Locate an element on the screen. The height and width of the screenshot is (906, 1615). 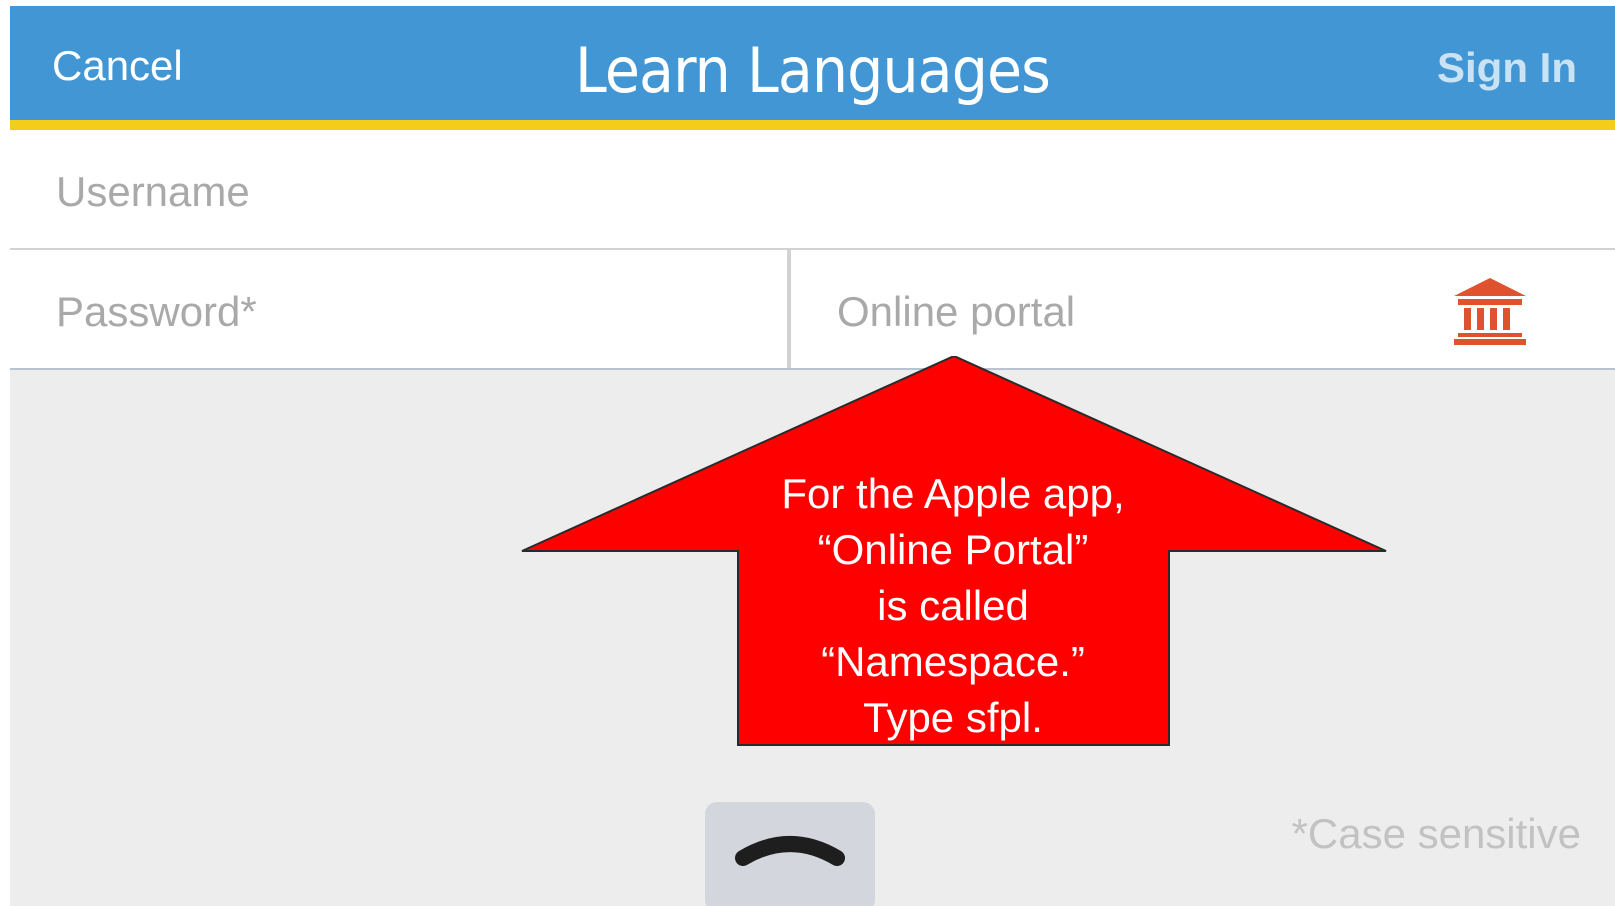
navigation-bar: Cancel Learn Languages Sign In is located at coordinates (812, 63).